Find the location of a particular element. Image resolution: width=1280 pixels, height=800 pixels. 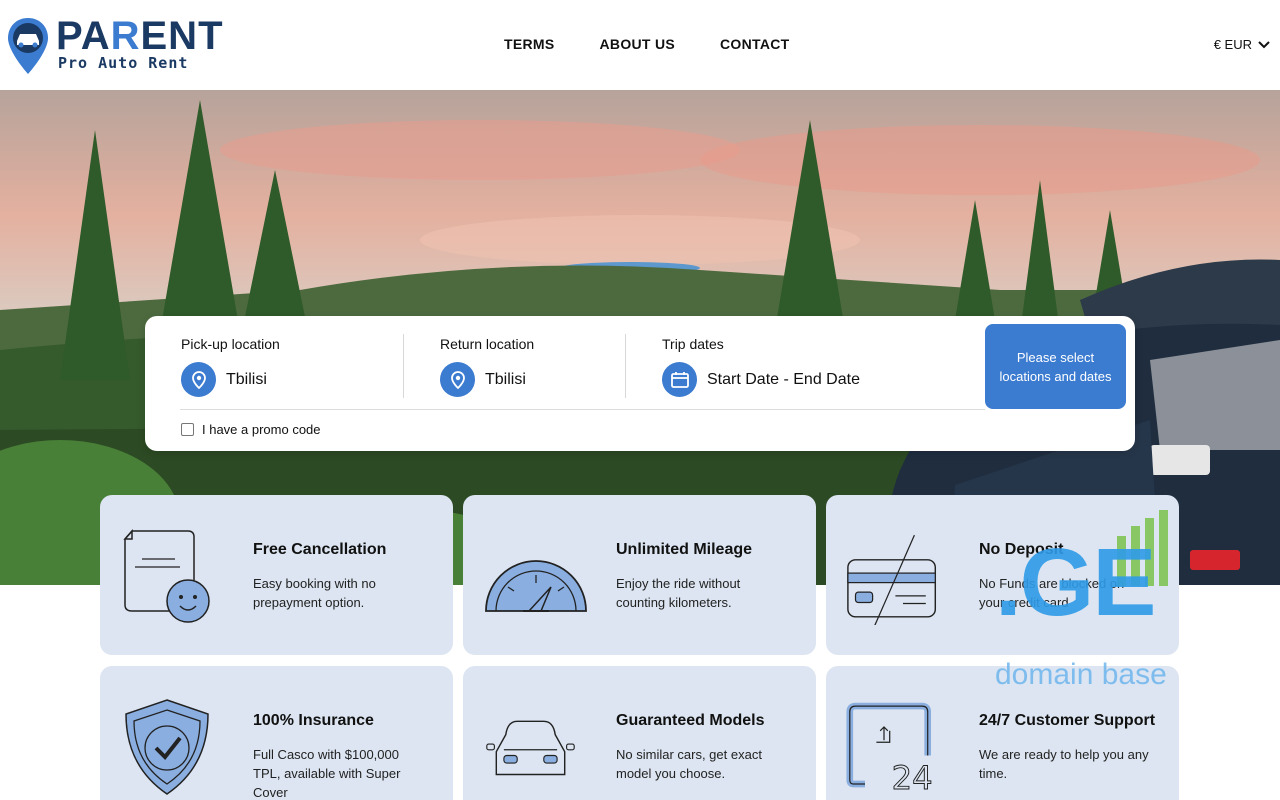

search-submit-button: Please select locations and dates is located at coordinates (1055, 366).